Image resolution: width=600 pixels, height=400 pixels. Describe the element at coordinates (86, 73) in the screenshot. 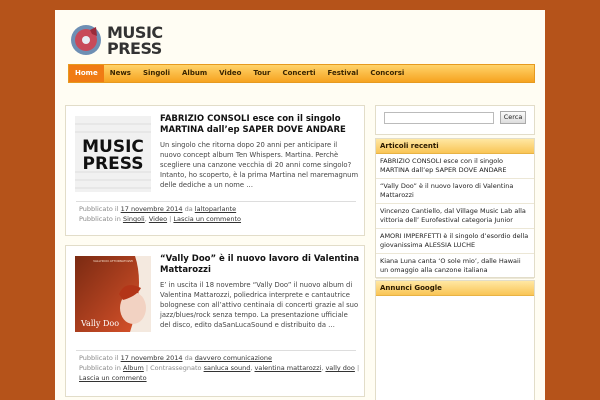

I see `nav-item-home: Home` at that location.